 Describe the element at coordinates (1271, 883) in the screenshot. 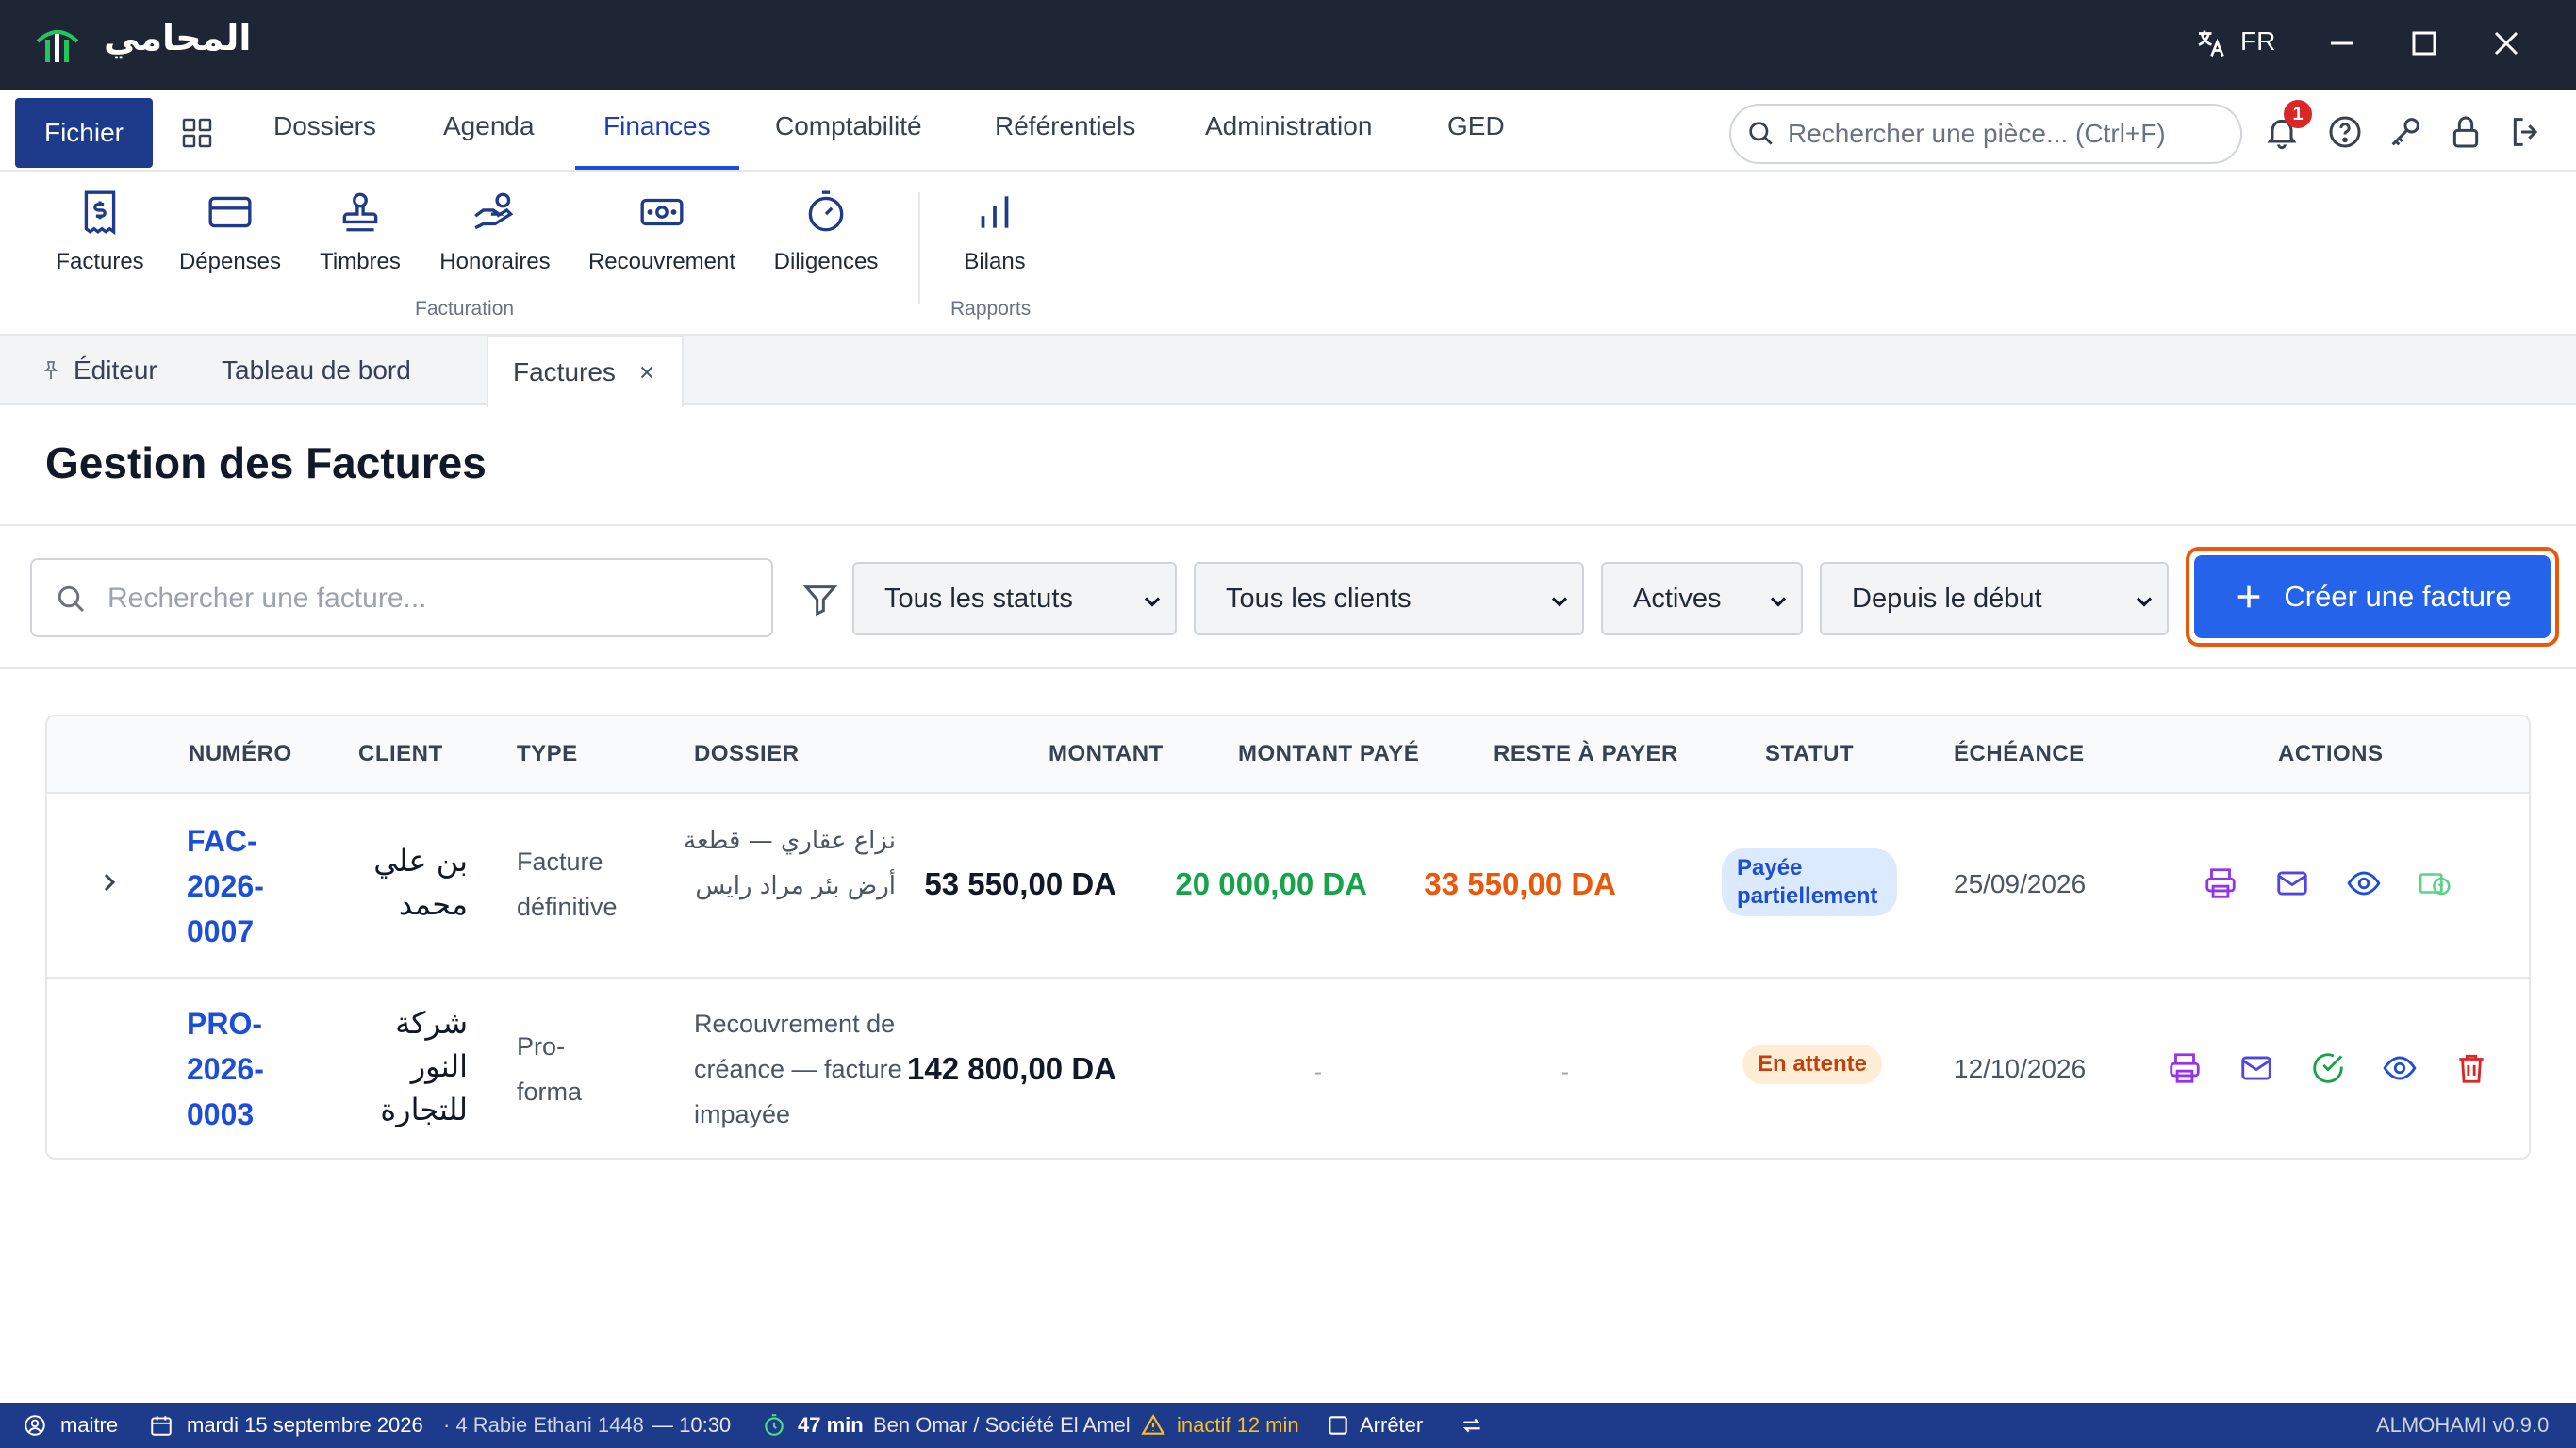

I see `paid-amount: 20 000,00 DA` at that location.